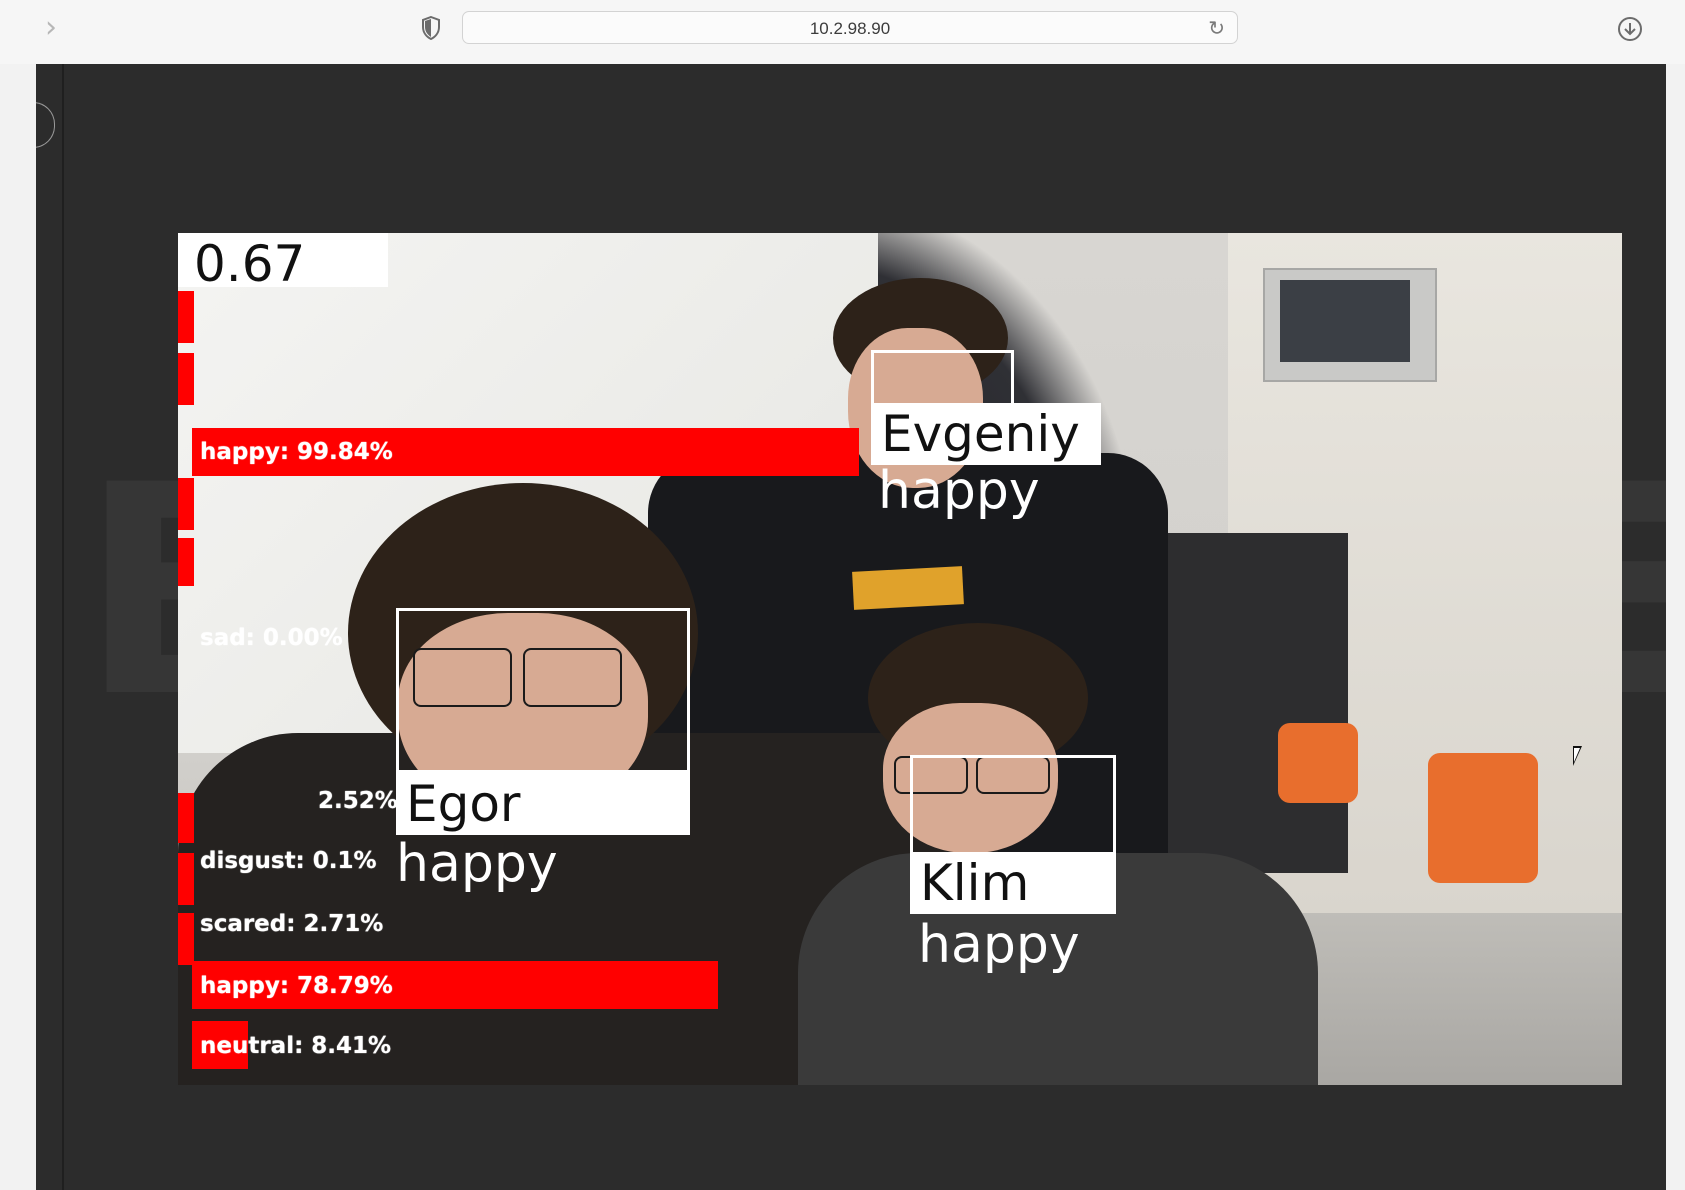 This screenshot has width=1685, height=1190. I want to click on face-name-klim: Klim, so click(1013, 883).